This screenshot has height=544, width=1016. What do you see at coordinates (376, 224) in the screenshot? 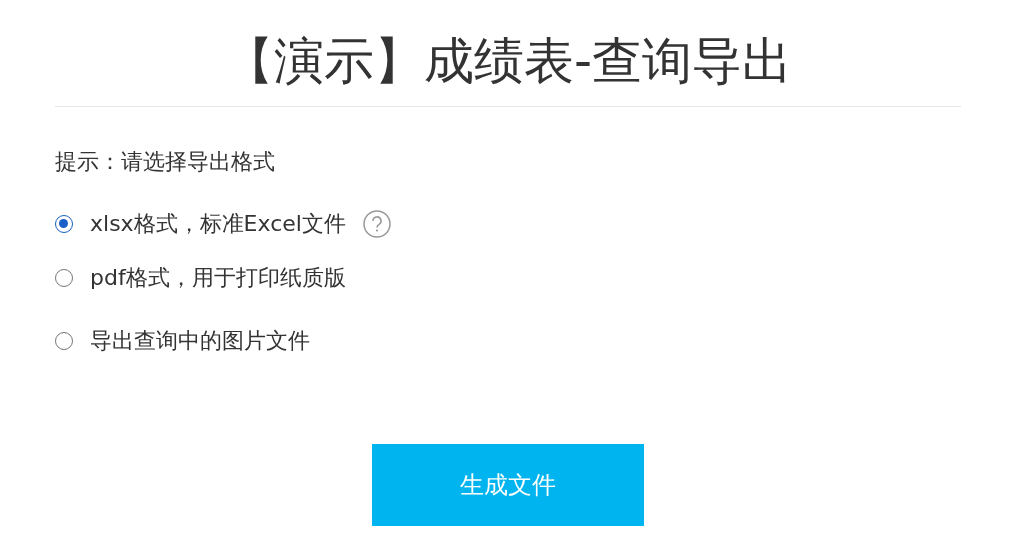
I see `help-icon` at bounding box center [376, 224].